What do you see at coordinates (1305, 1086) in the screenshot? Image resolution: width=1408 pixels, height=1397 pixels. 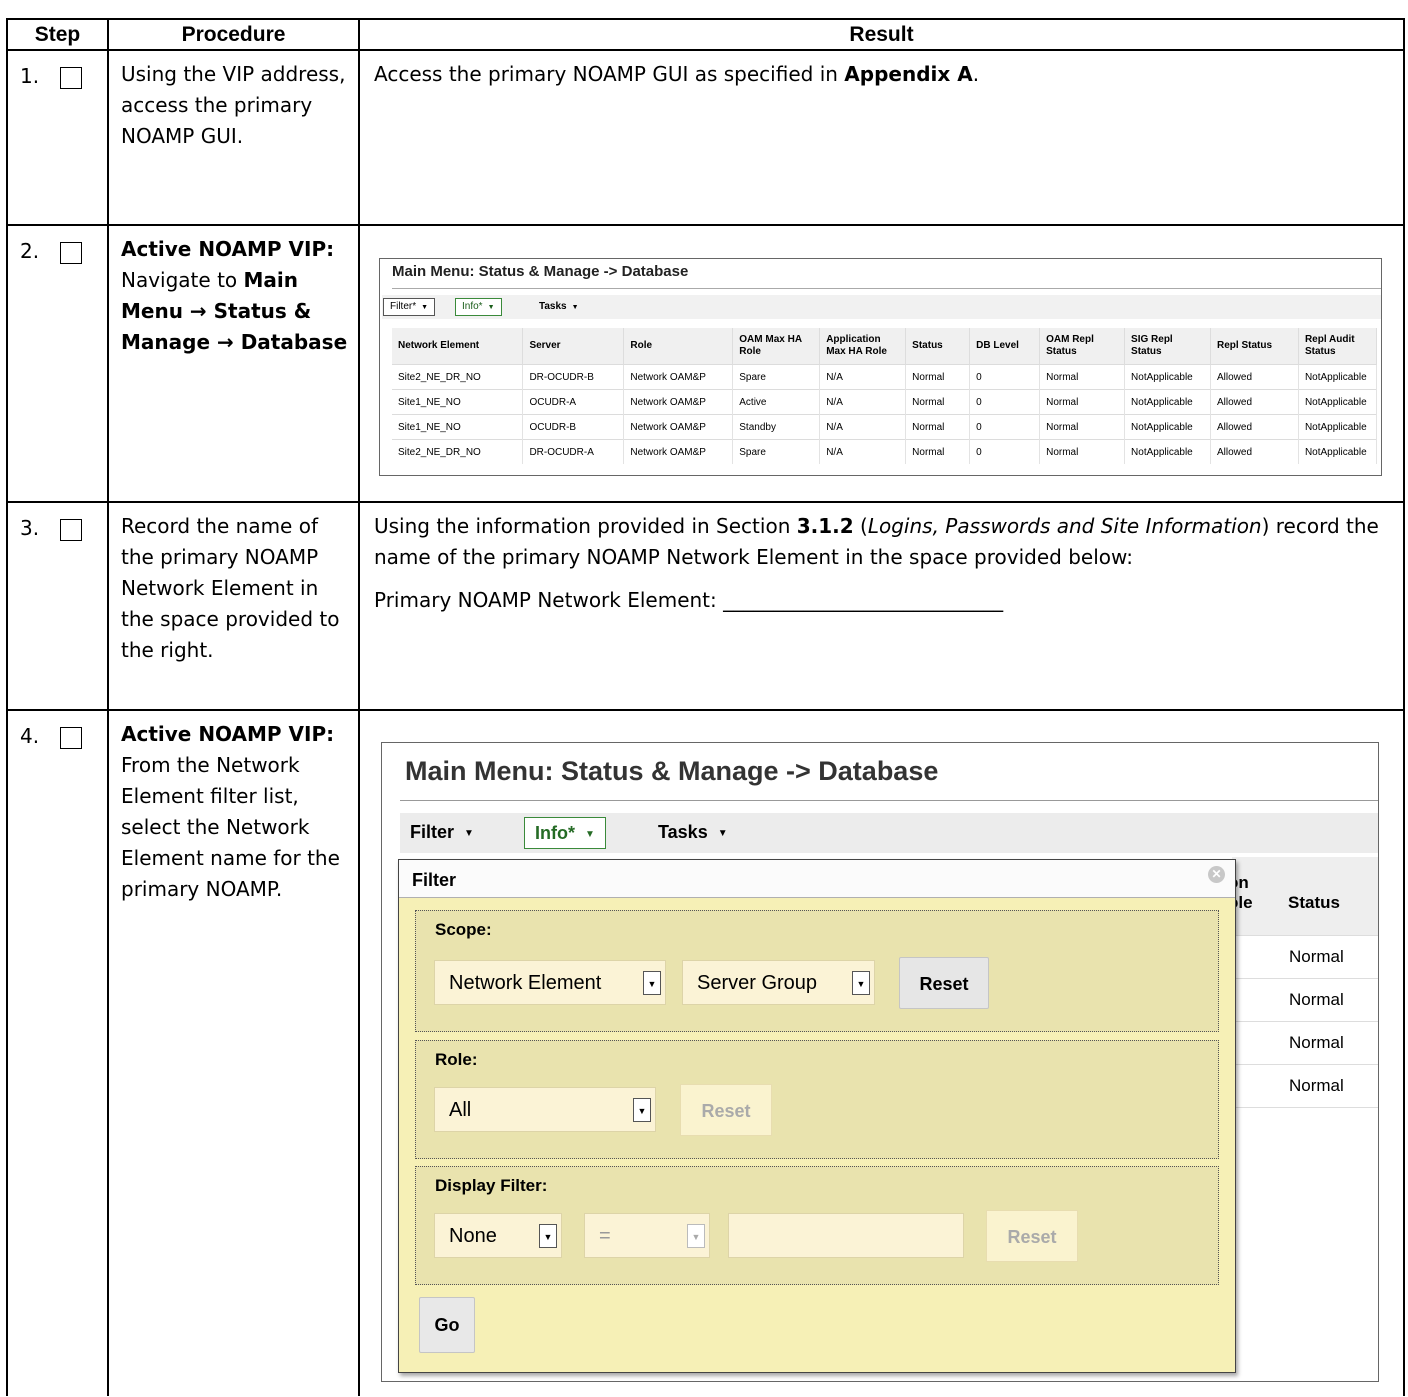 I see `status-cell: Normal` at bounding box center [1305, 1086].